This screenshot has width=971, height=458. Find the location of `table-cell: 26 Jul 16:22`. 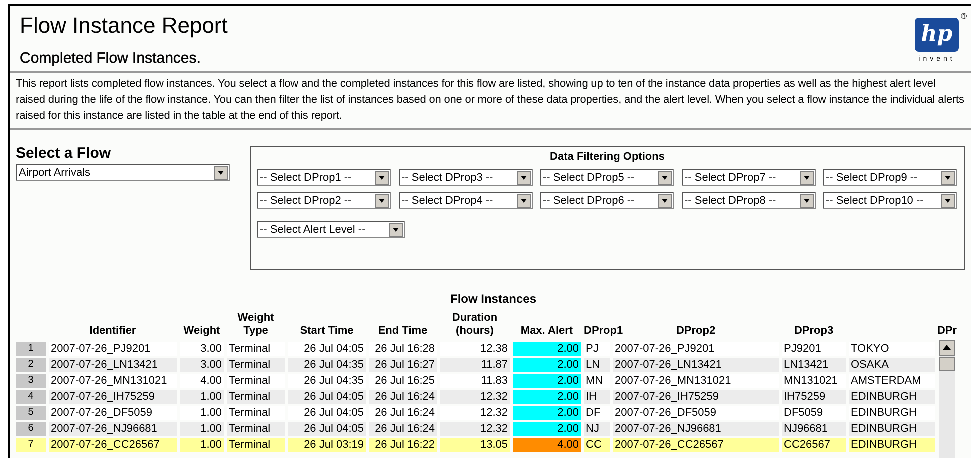

table-cell: 26 Jul 16:22 is located at coordinates (403, 445).